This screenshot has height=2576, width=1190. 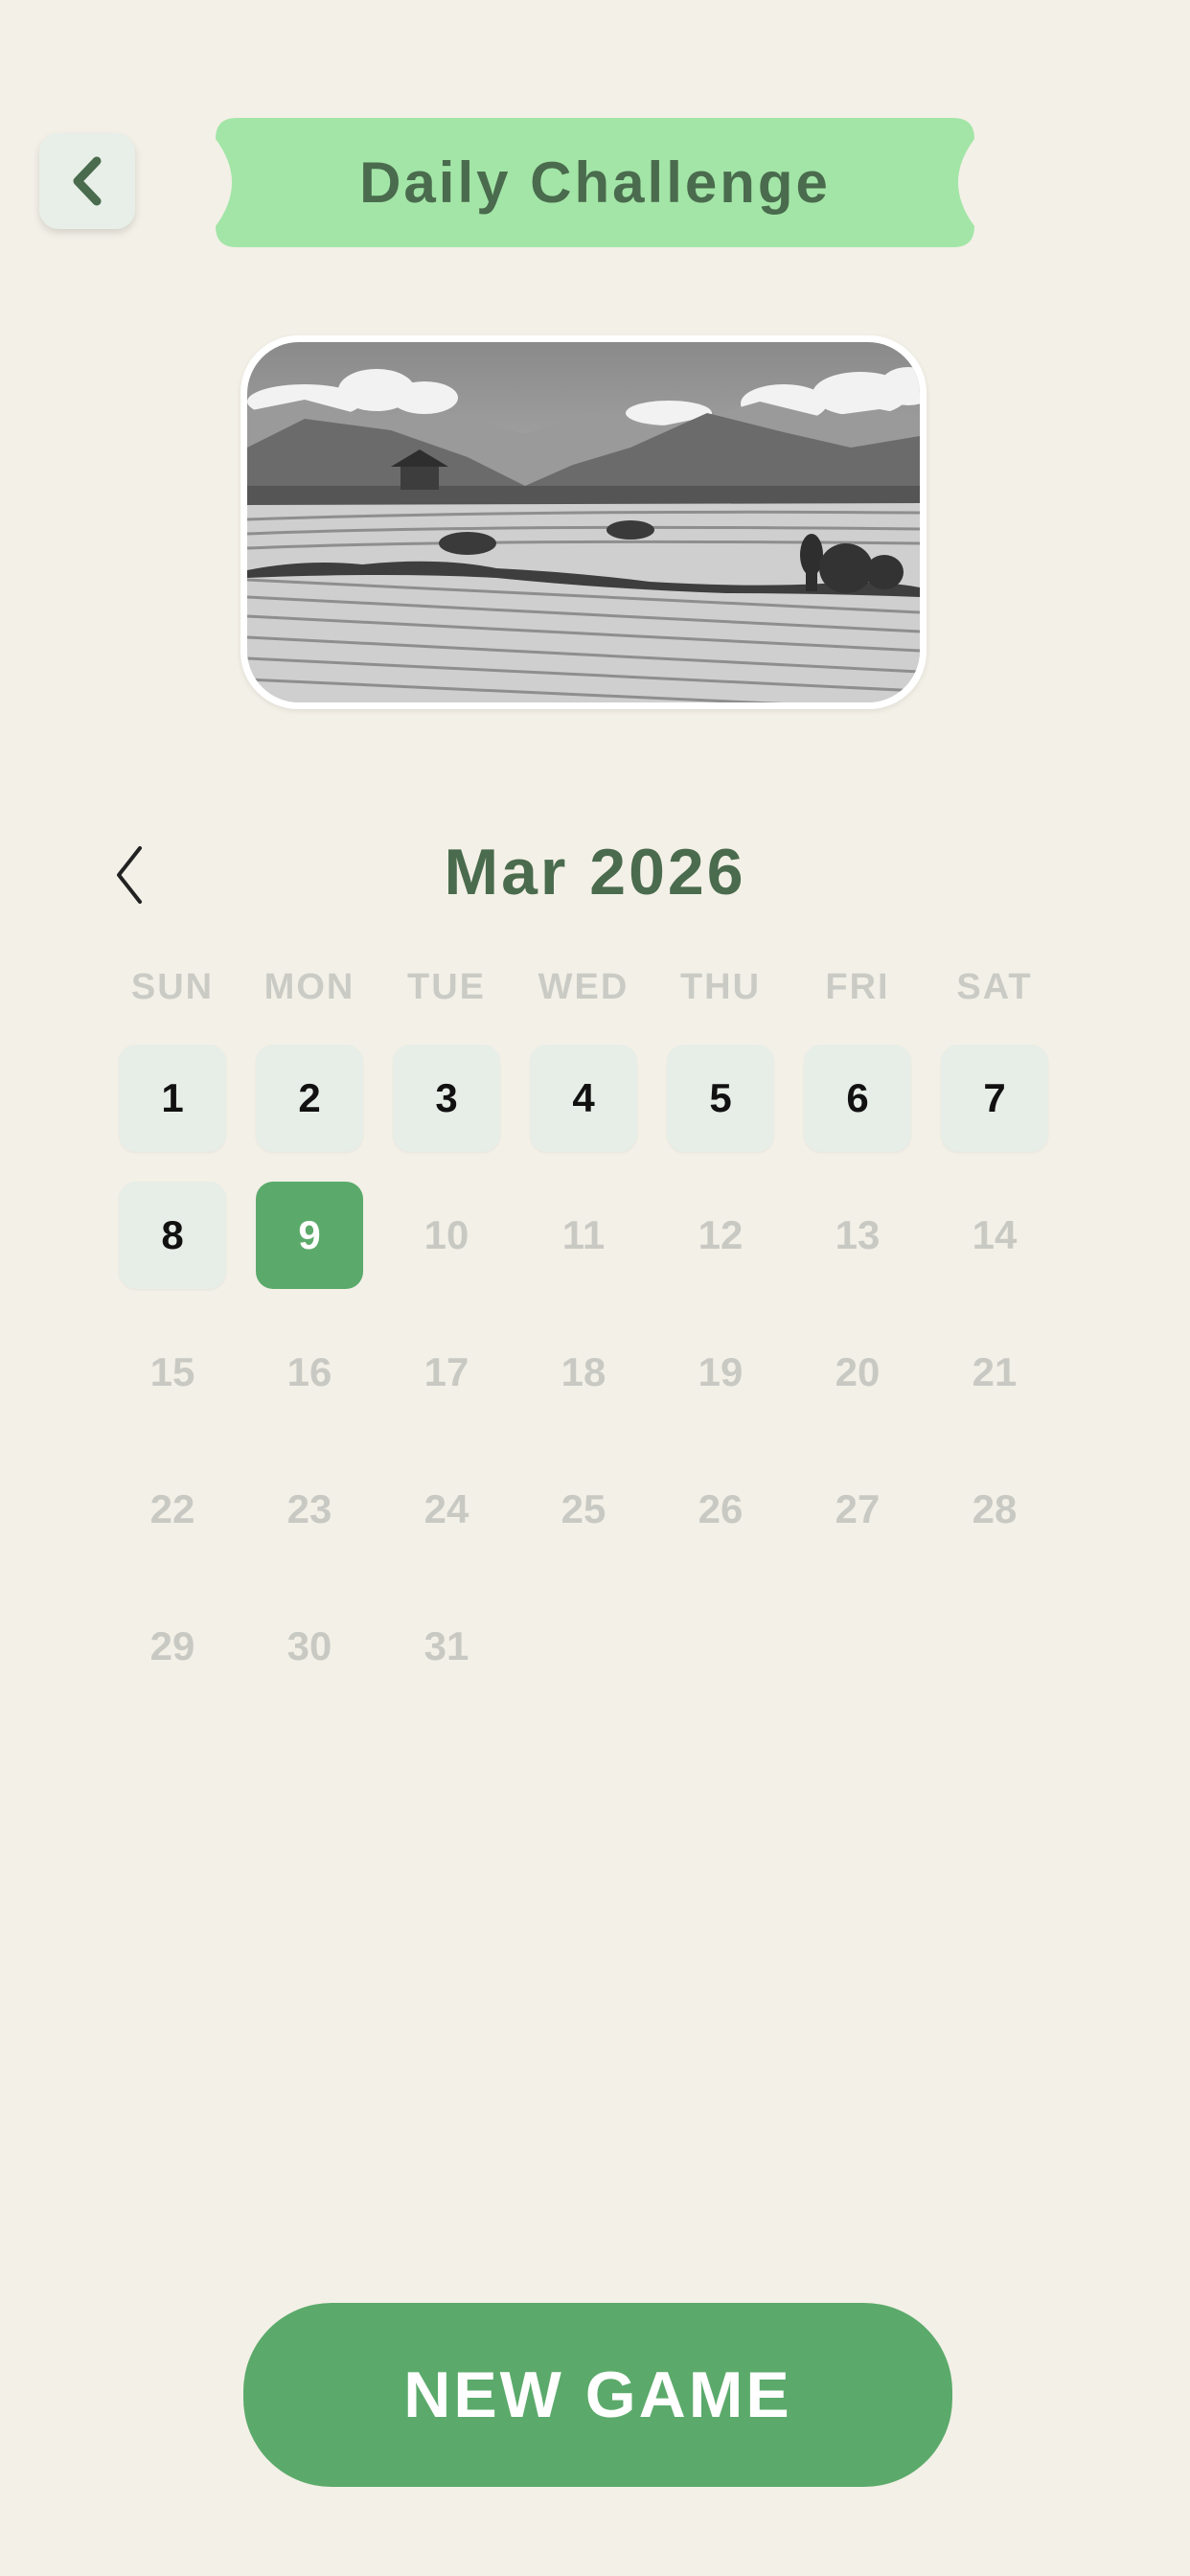 I want to click on chevron-left-icon, so click(x=88, y=181).